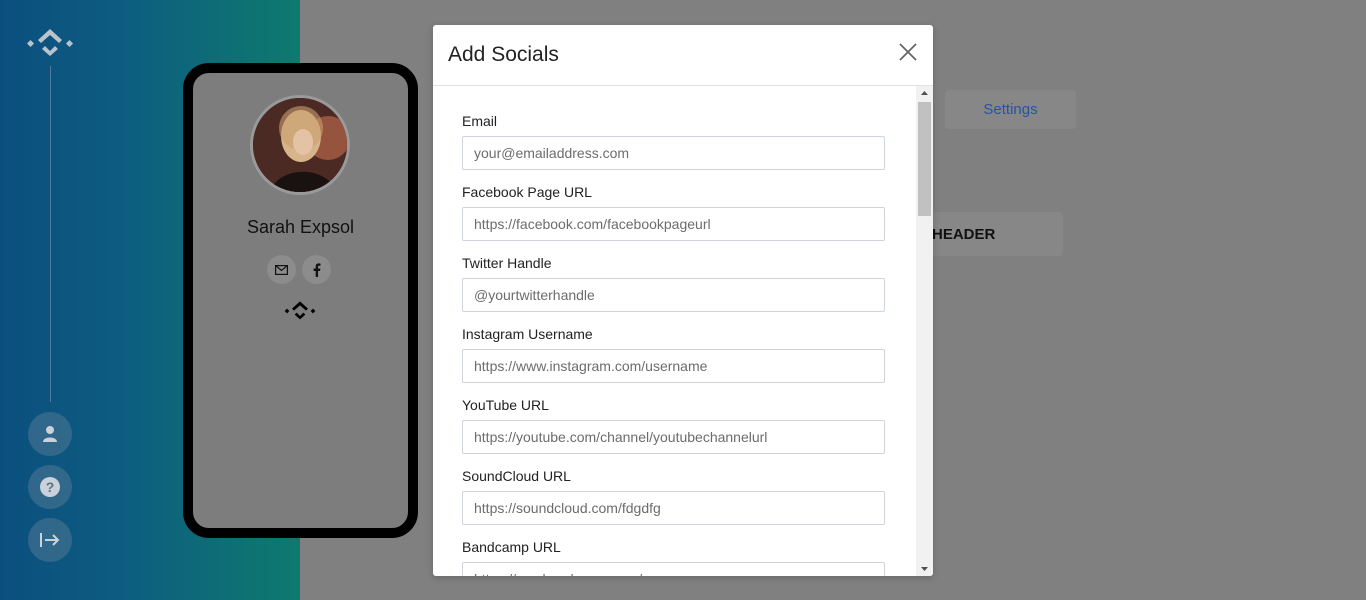 This screenshot has width=1366, height=600. I want to click on bandcamp-field-group: Bandcamp URL, so click(673, 557).